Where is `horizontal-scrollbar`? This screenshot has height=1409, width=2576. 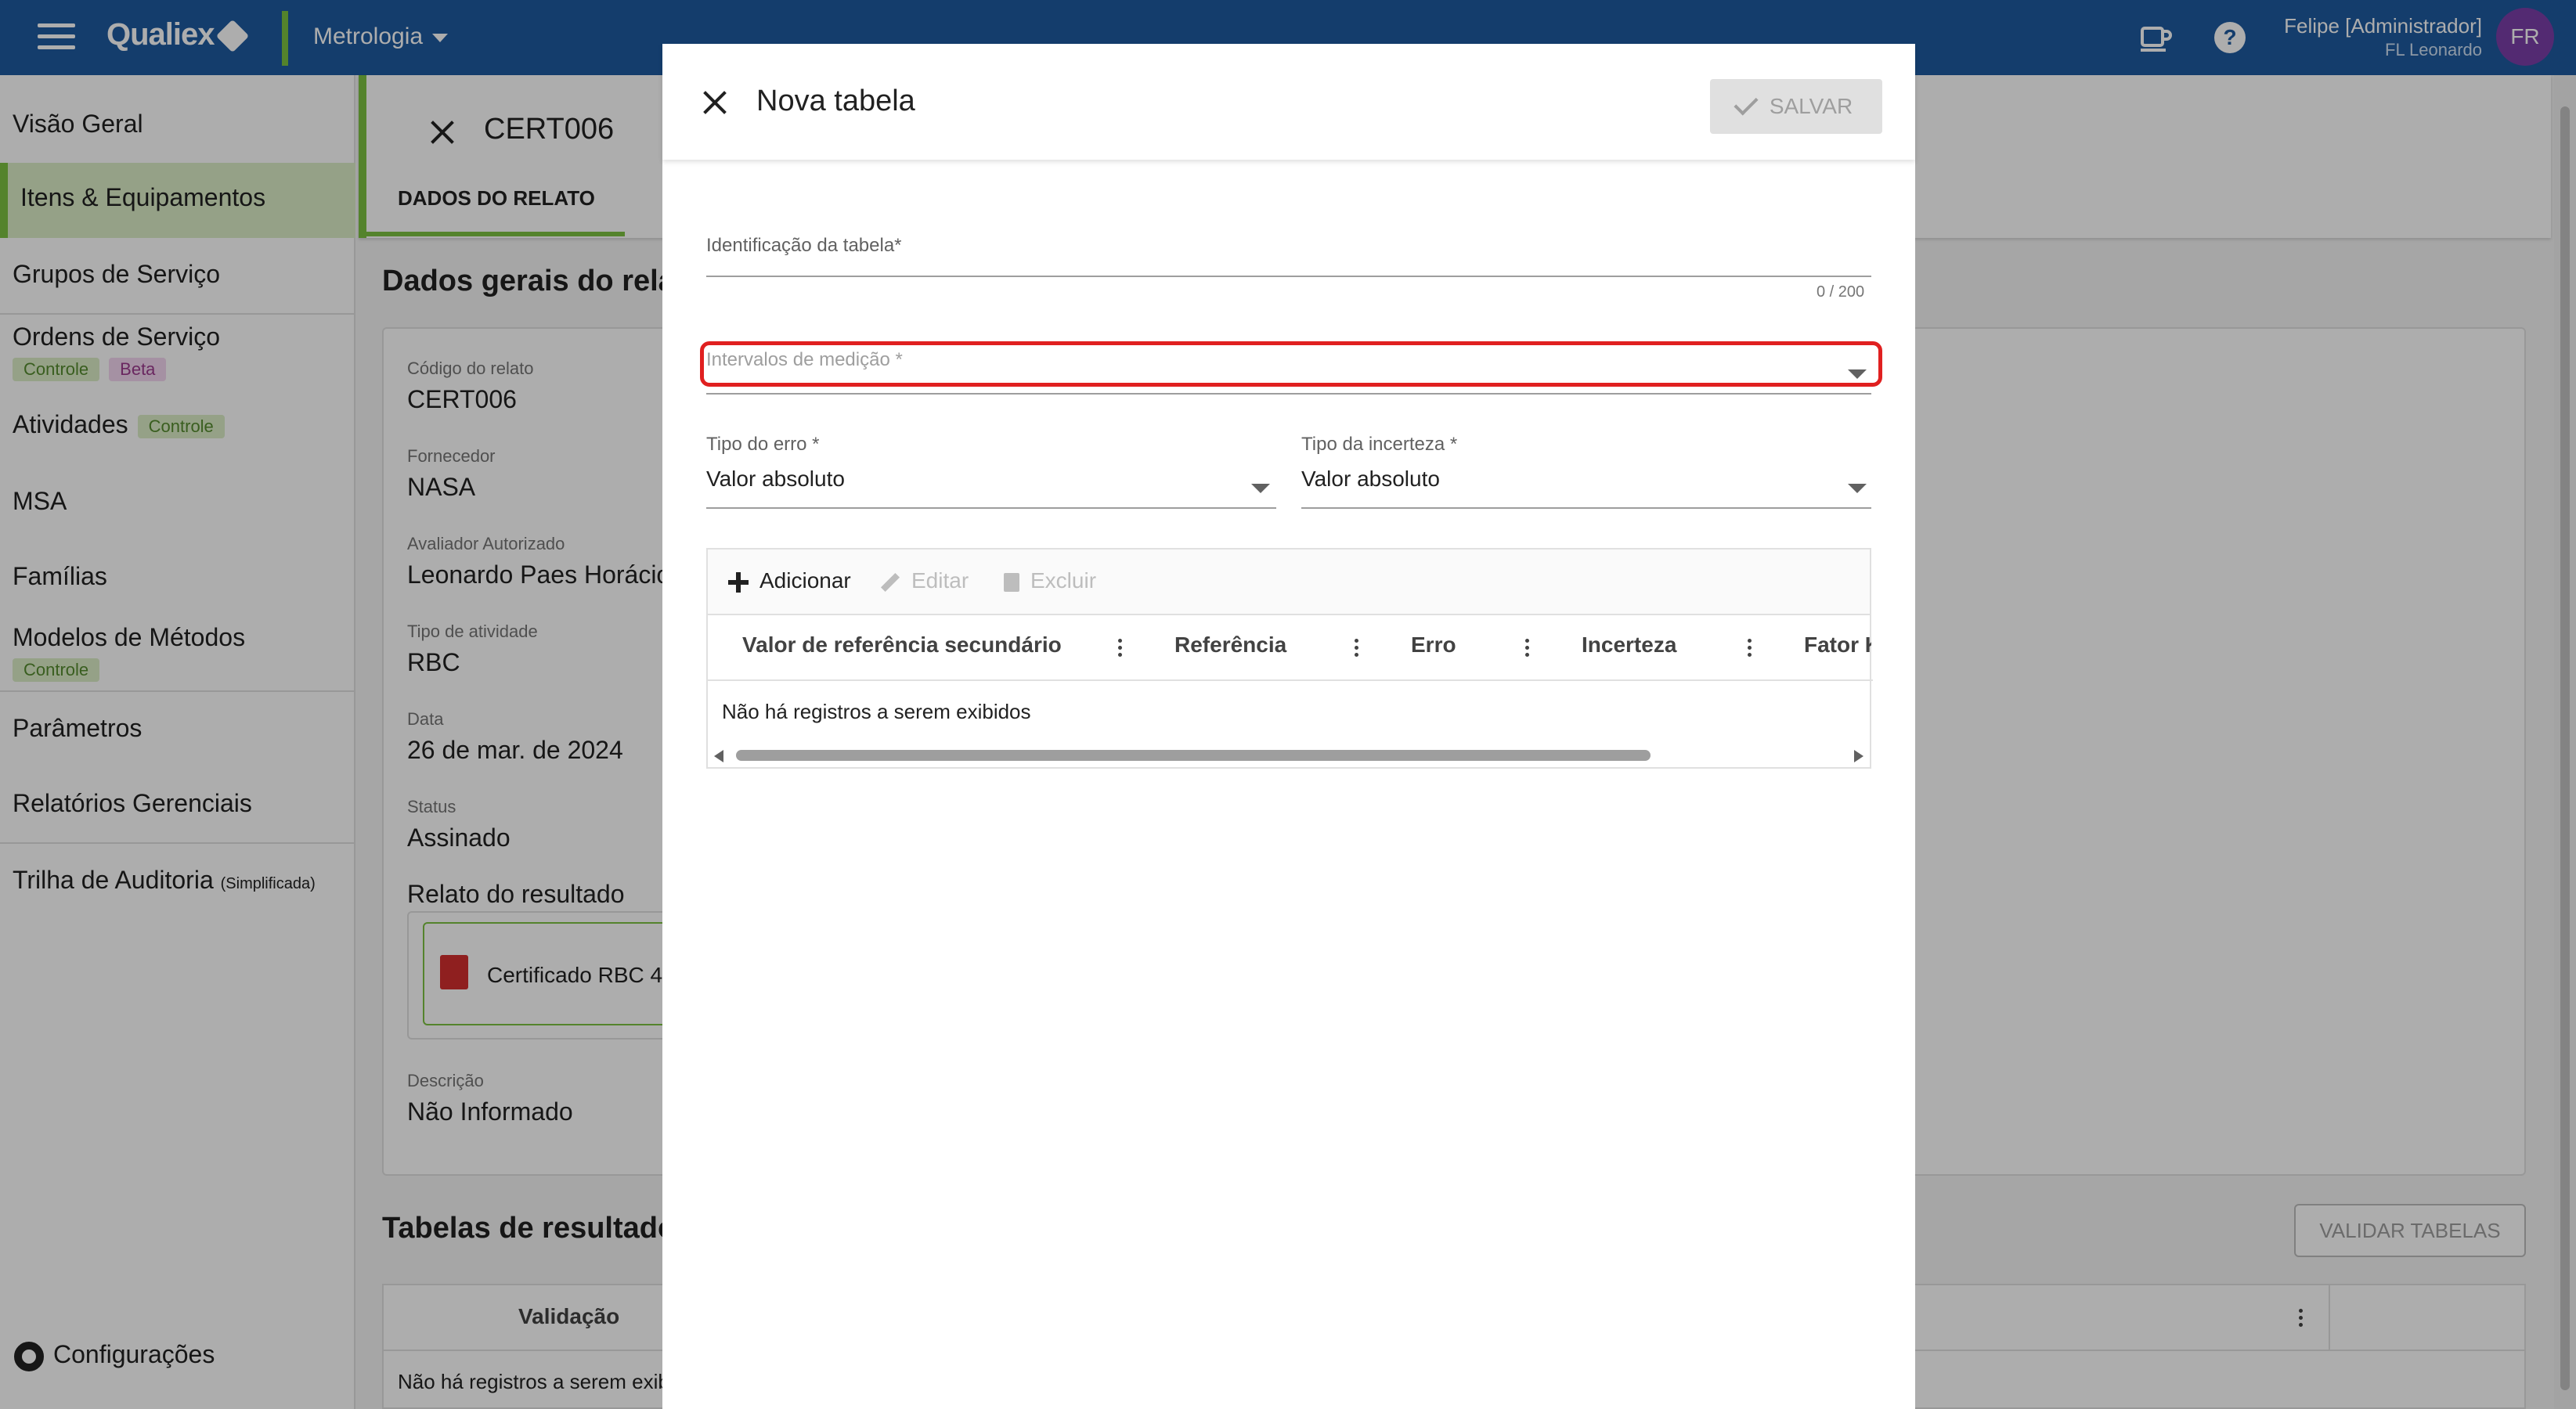
horizontal-scrollbar is located at coordinates (1289, 755).